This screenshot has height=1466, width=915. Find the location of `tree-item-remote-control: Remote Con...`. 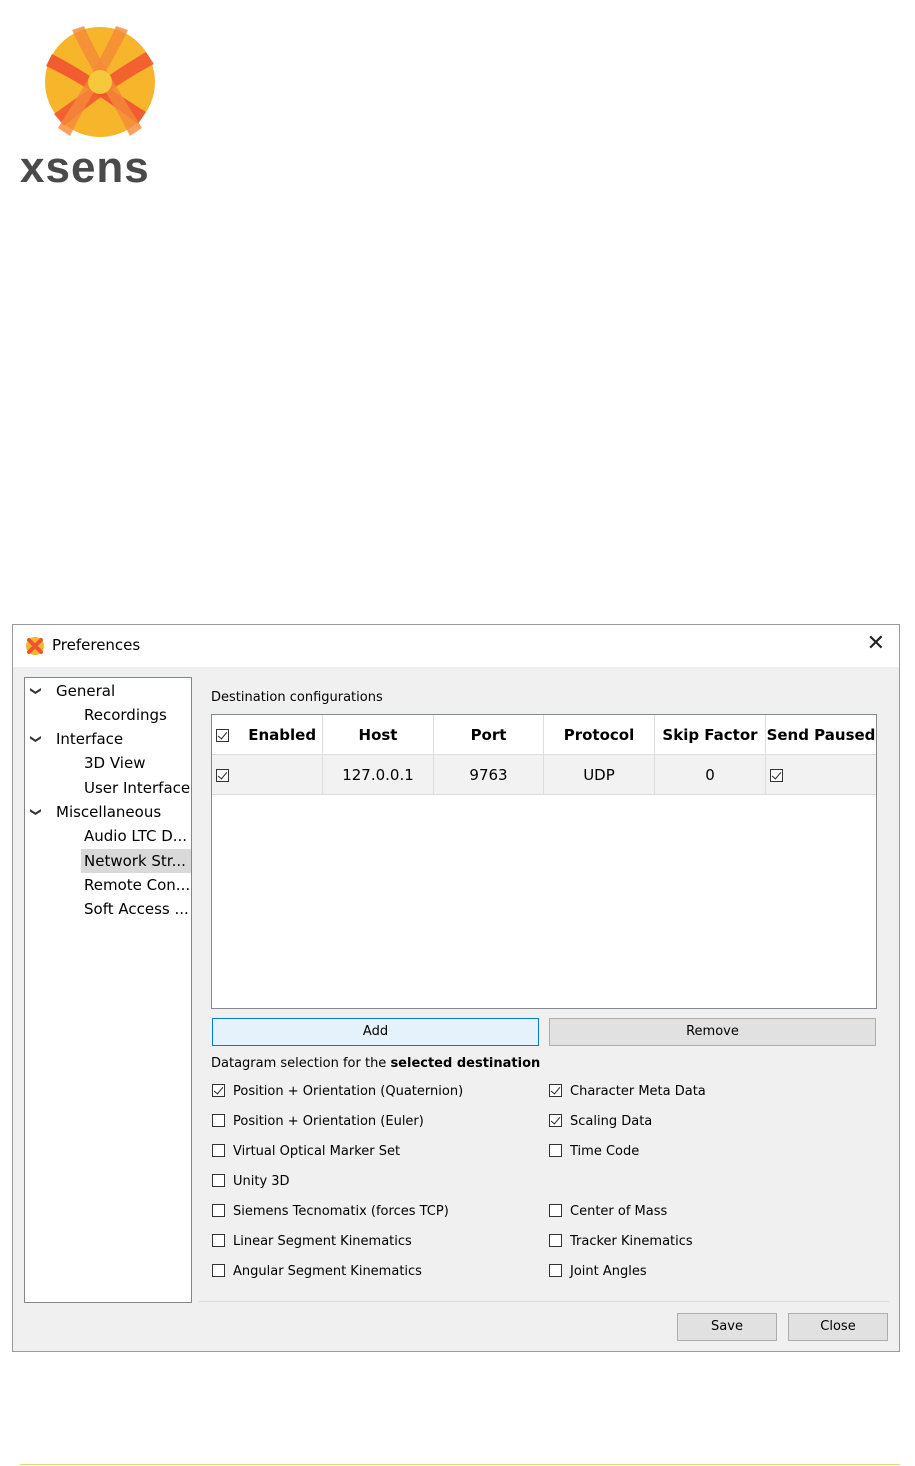

tree-item-remote-control: Remote Con... is located at coordinates (137, 885).